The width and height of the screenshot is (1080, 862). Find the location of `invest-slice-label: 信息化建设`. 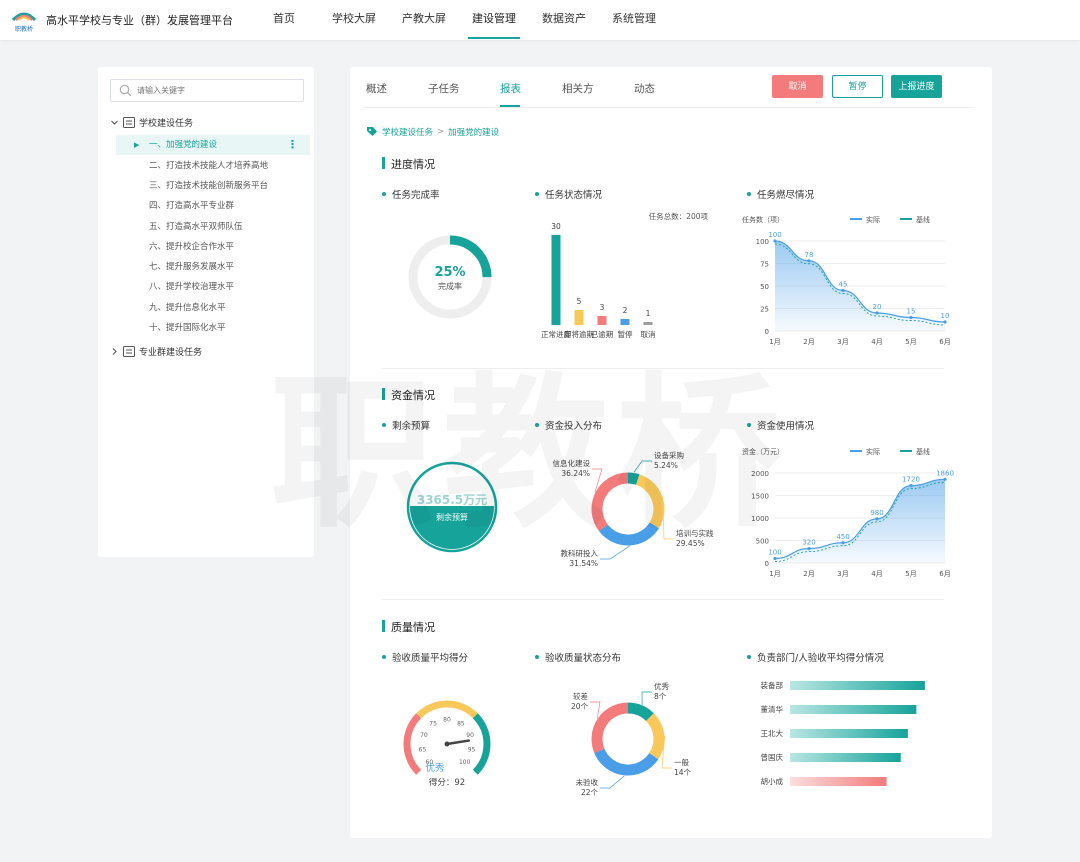

invest-slice-label: 信息化建设 is located at coordinates (572, 463).